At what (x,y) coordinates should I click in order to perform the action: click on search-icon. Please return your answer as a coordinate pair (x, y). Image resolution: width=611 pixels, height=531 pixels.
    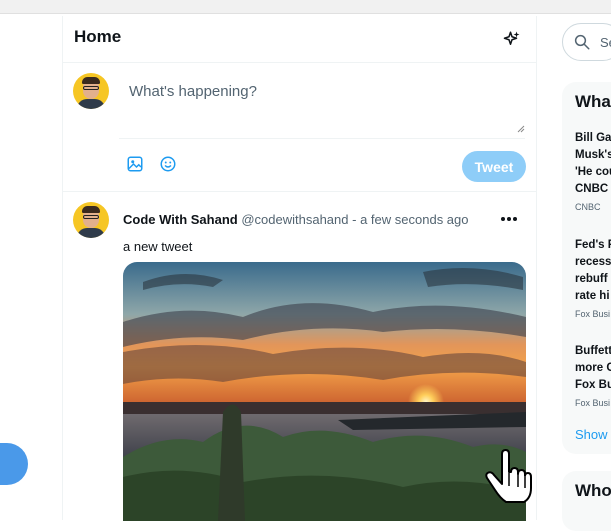
    Looking at the image, I should click on (582, 42).